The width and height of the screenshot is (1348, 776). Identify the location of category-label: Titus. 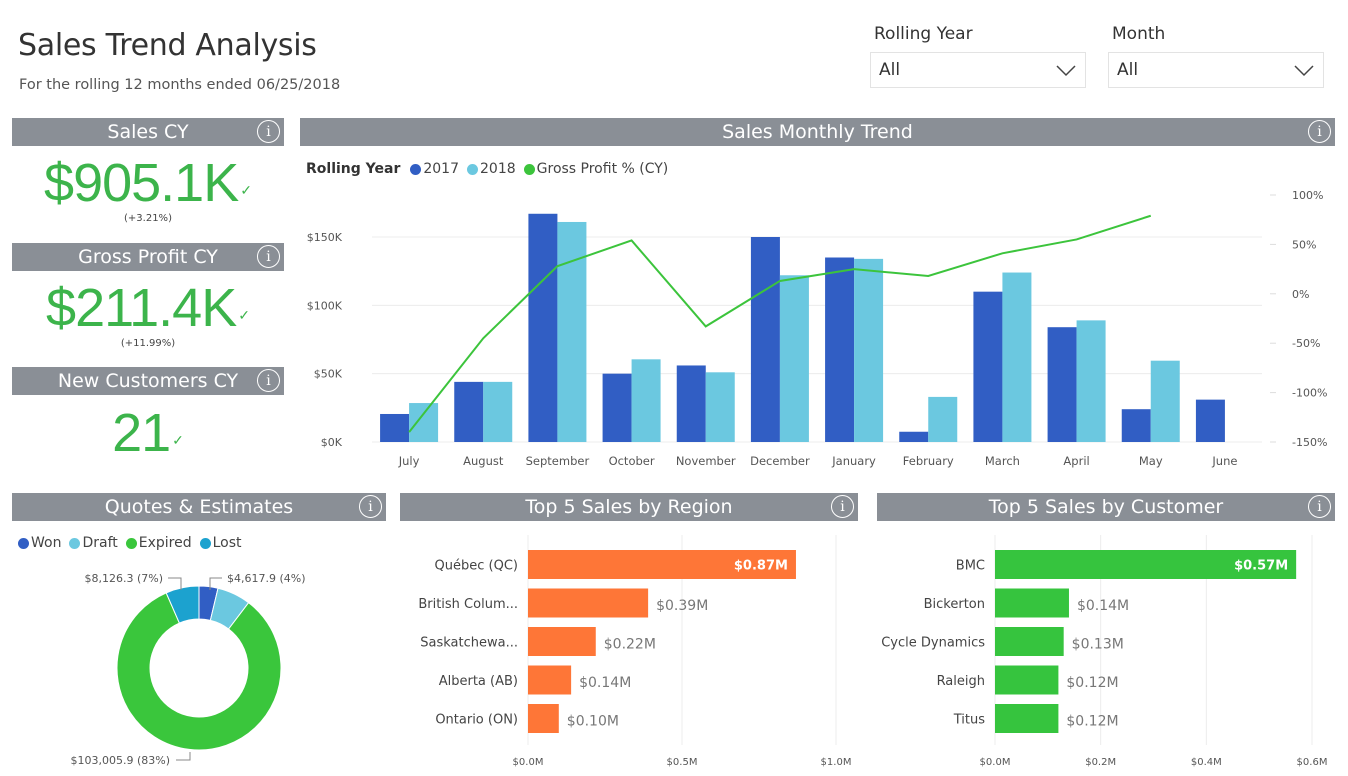
(969, 720).